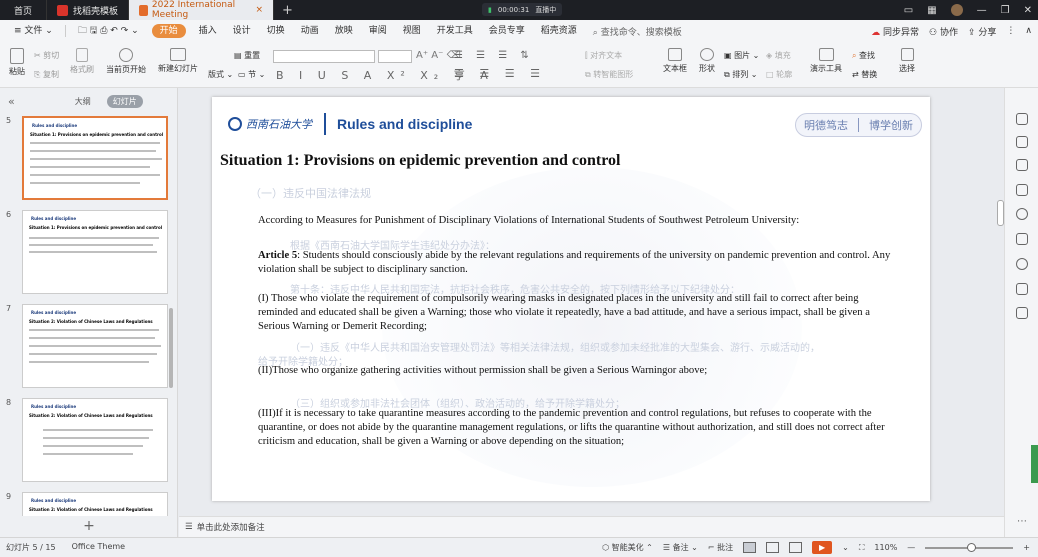 This screenshot has height=557, width=1038. What do you see at coordinates (675, 61) in the screenshot?
I see `textbox-button: 文本框` at bounding box center [675, 61].